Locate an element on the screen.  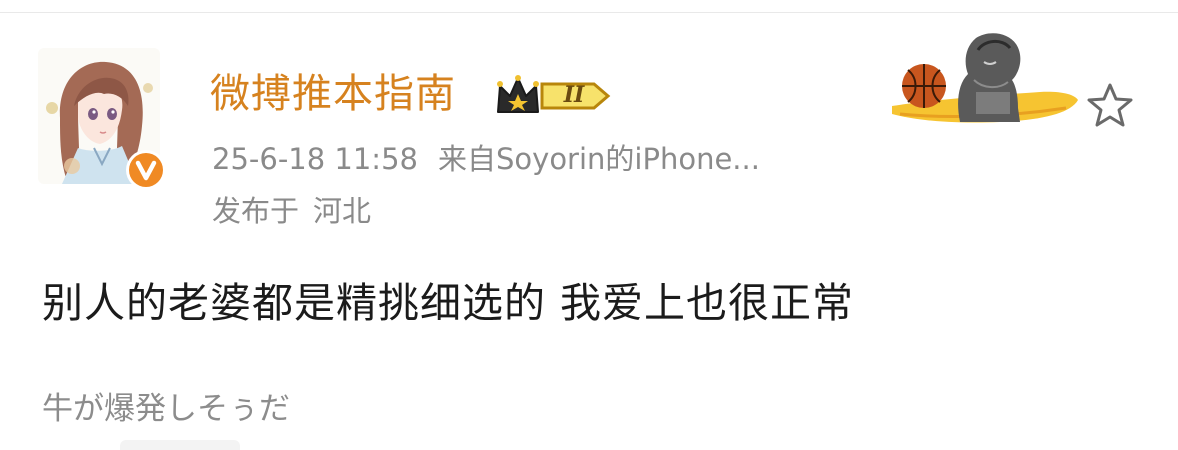
top-divider is located at coordinates (589, 12).